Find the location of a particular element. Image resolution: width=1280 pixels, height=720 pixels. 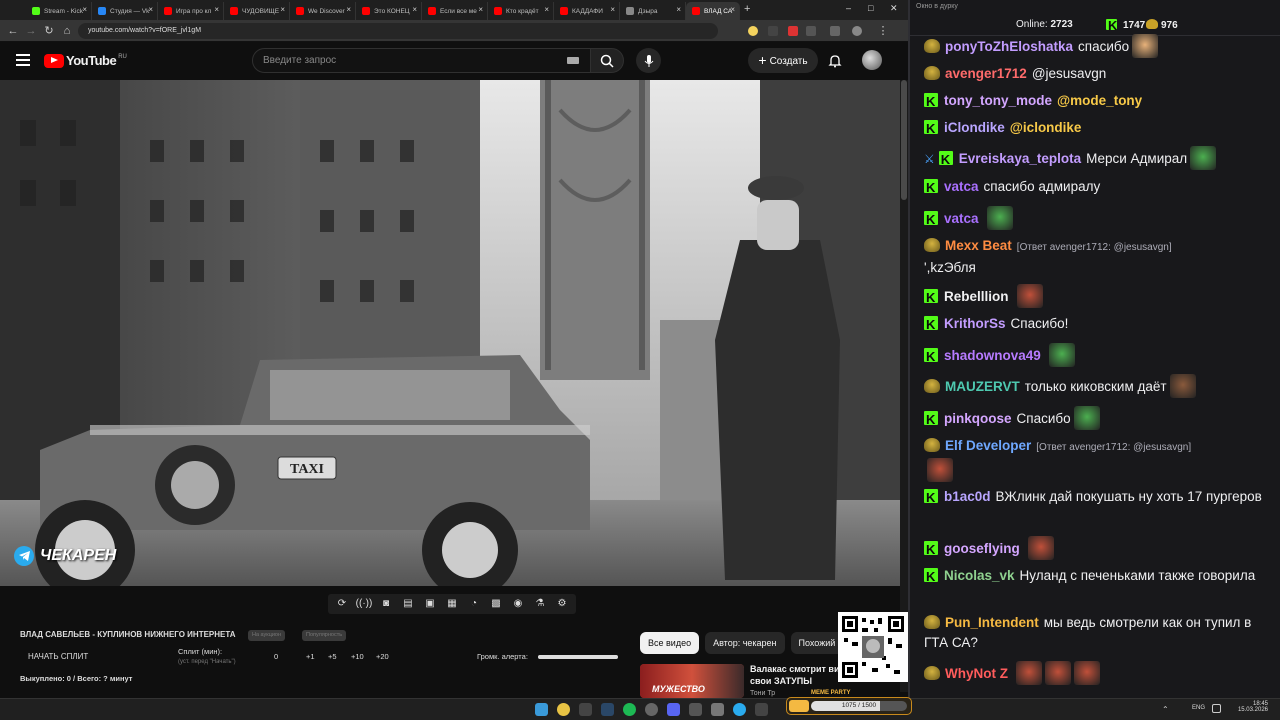

settings-gear-icon: ⚙ is located at coordinates (562, 604).